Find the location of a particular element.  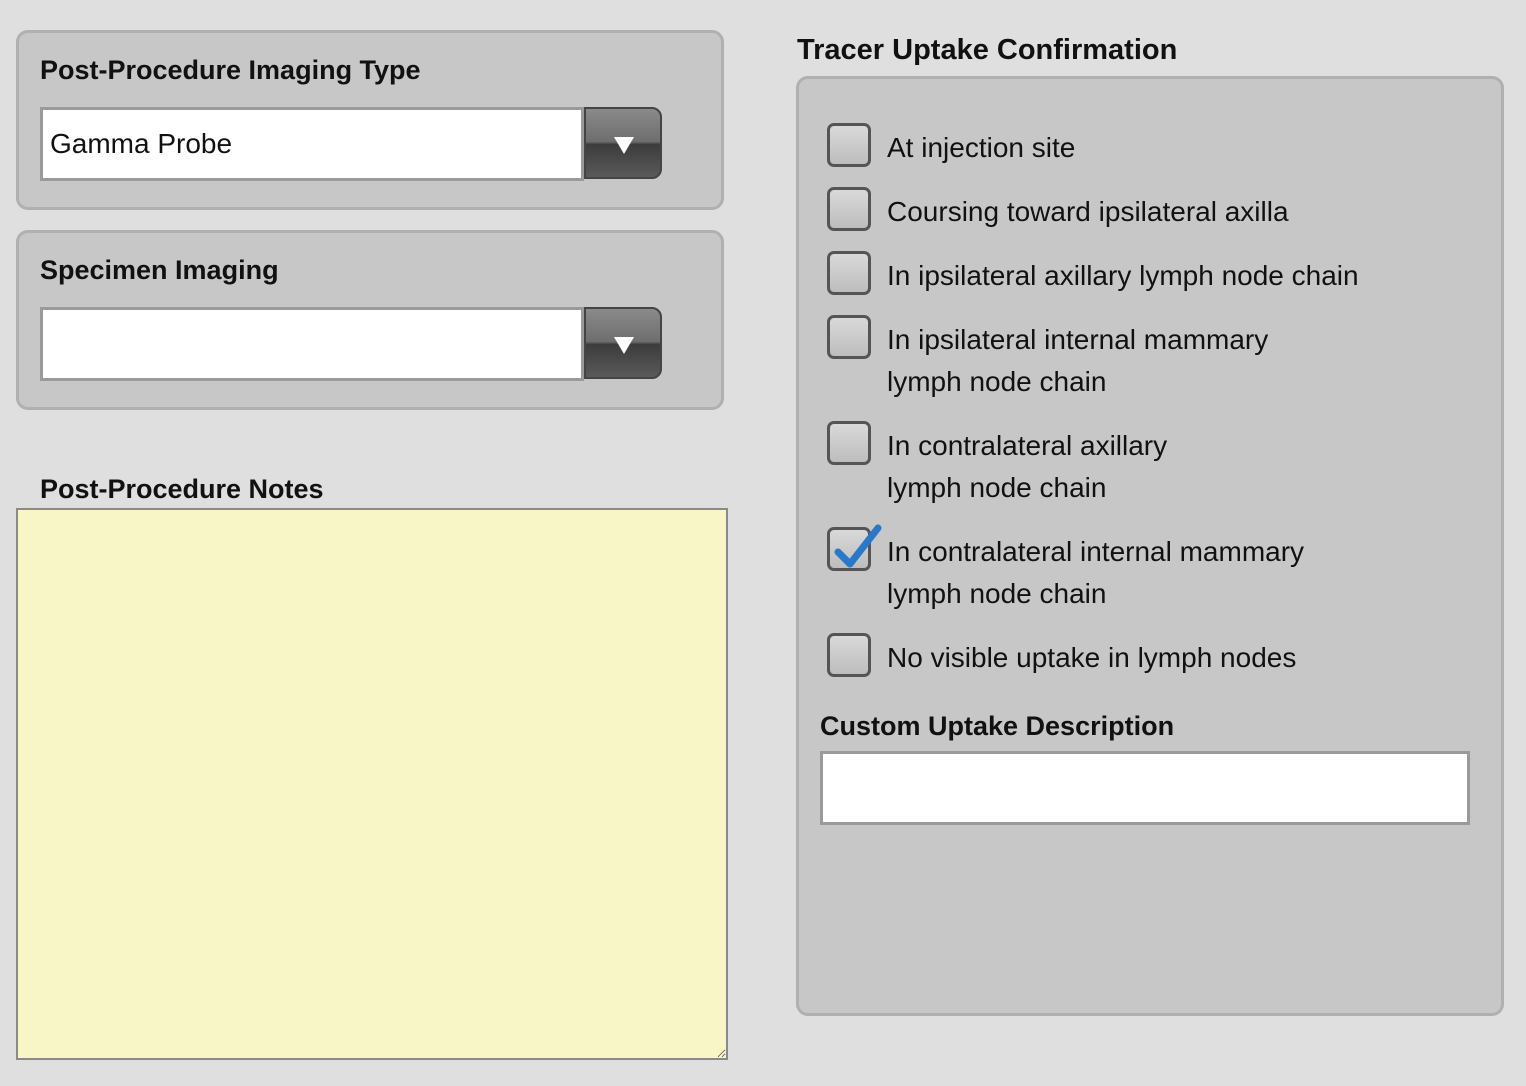

custom-uptake-input is located at coordinates (1145, 788).